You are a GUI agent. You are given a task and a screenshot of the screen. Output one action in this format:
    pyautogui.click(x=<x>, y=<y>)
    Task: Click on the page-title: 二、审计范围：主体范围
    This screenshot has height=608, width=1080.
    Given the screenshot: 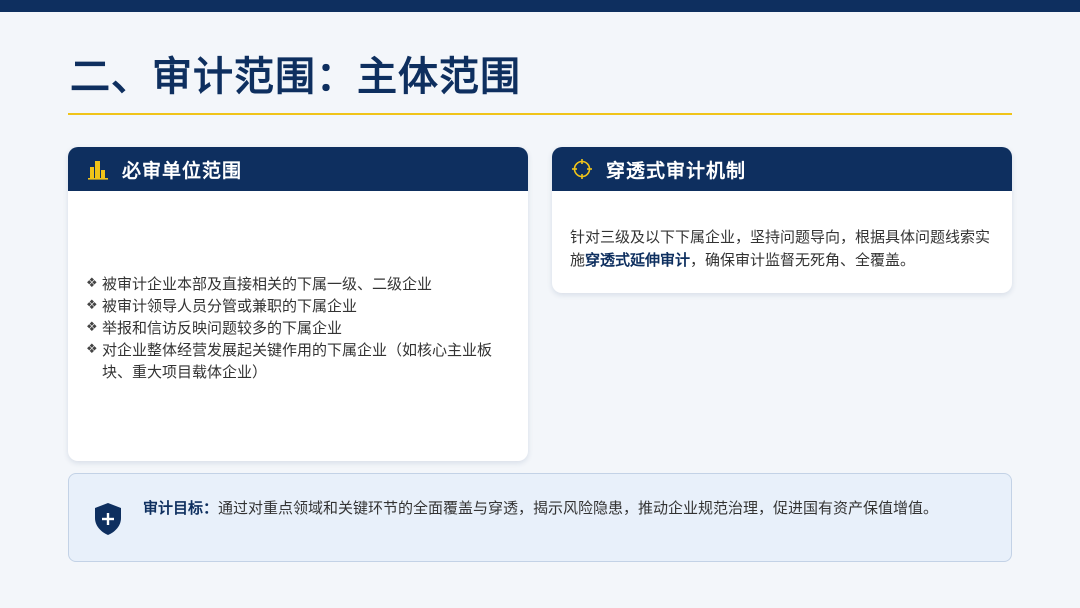 What is the action you would take?
    pyautogui.click(x=295, y=76)
    